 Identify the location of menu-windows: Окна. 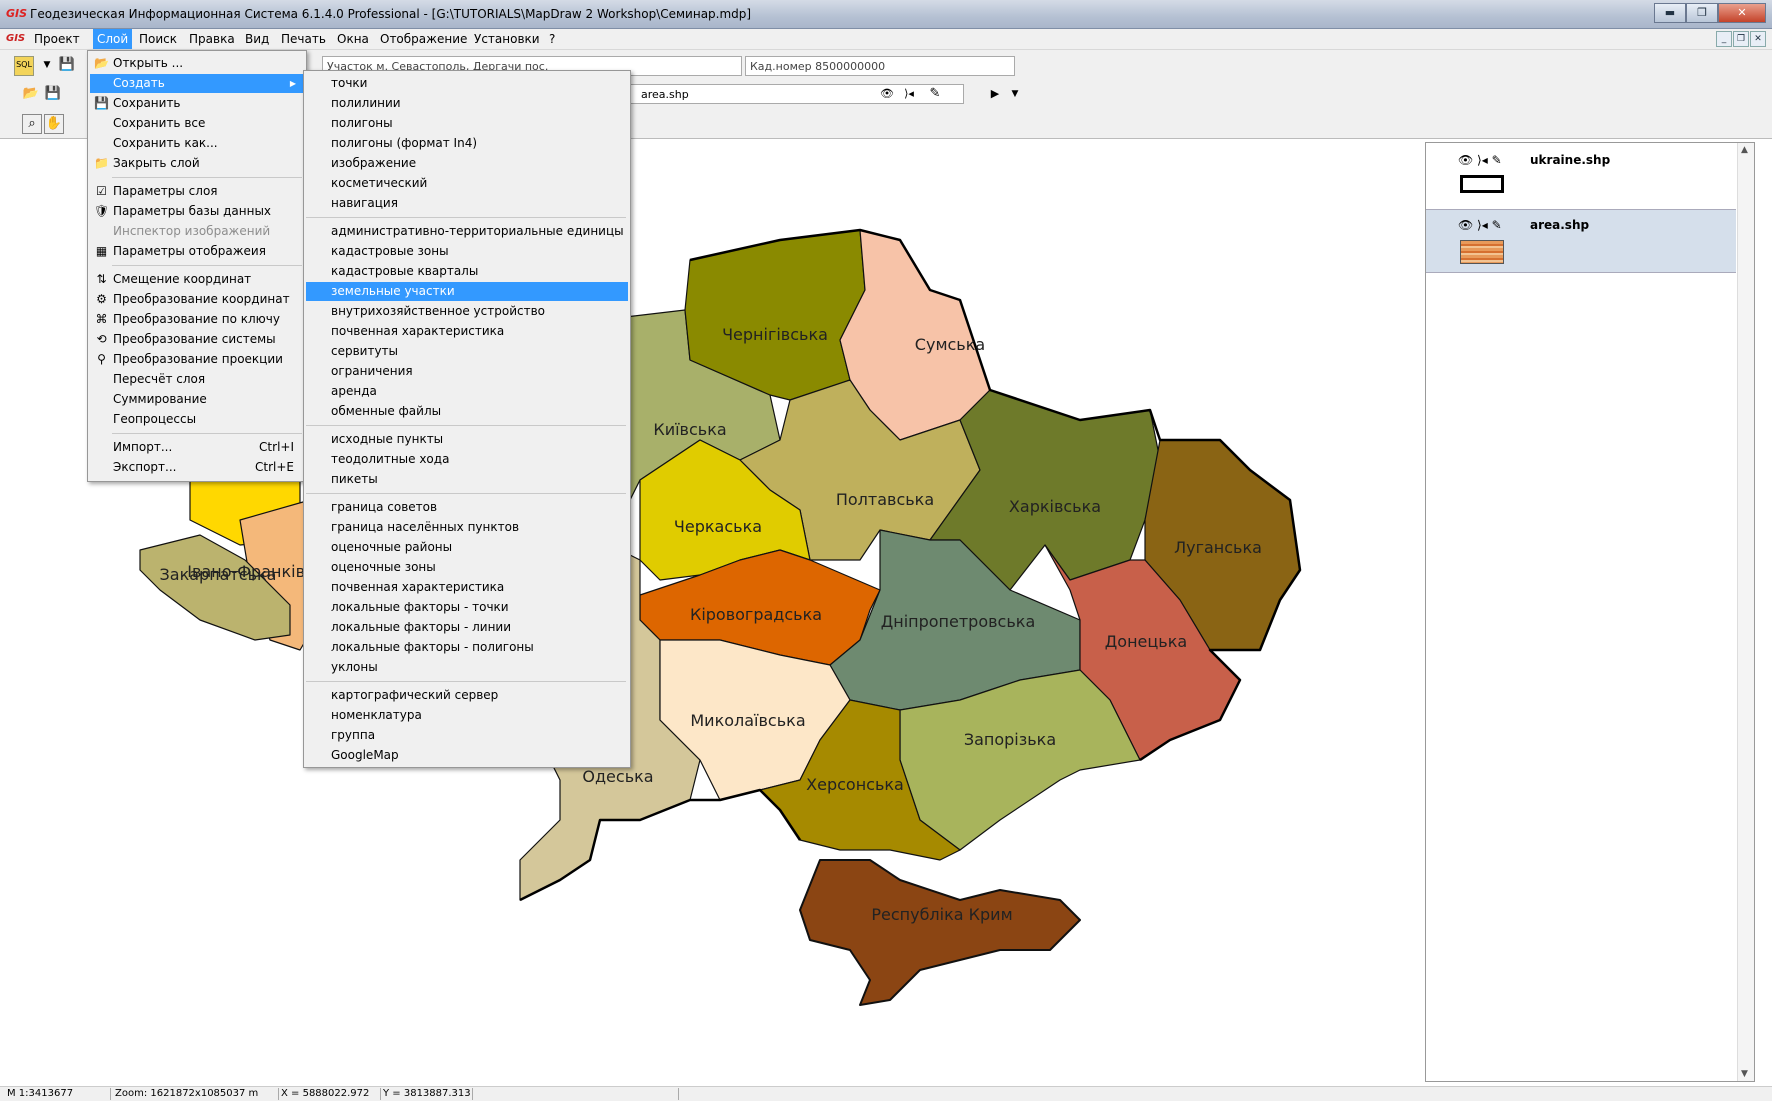
(353, 39).